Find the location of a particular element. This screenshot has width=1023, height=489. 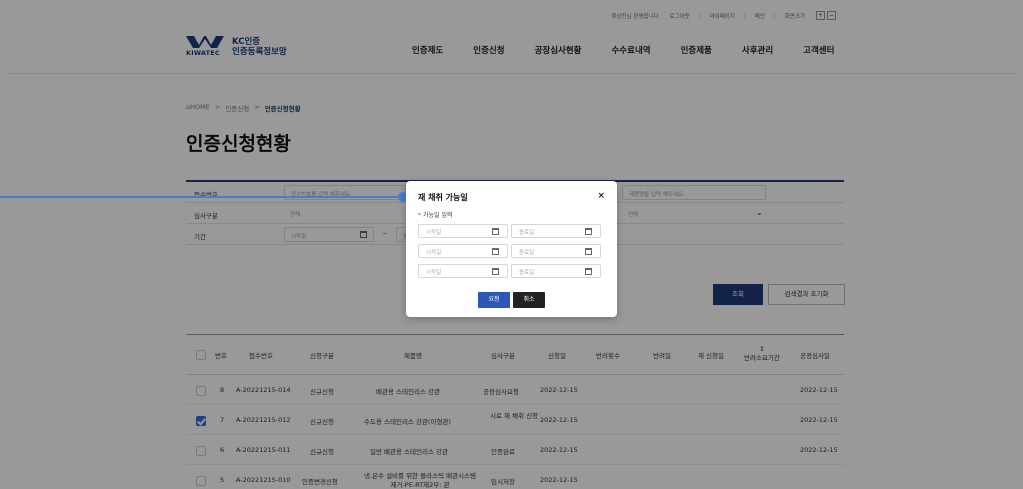

start-date-input-2: 시작일 is located at coordinates (463, 251).